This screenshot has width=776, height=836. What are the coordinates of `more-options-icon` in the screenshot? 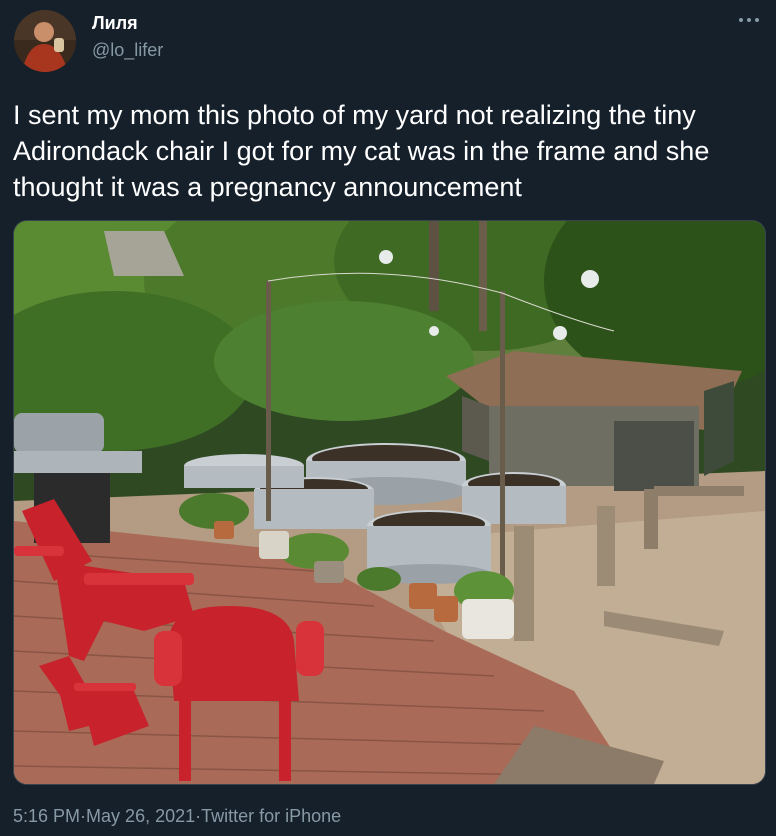 It's located at (749, 20).